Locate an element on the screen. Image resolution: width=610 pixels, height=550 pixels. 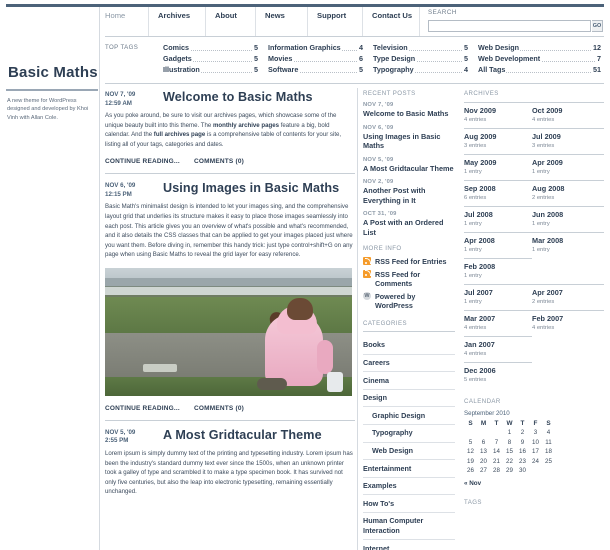
archive-month: Mar 2007 is located at coordinates (498, 318).